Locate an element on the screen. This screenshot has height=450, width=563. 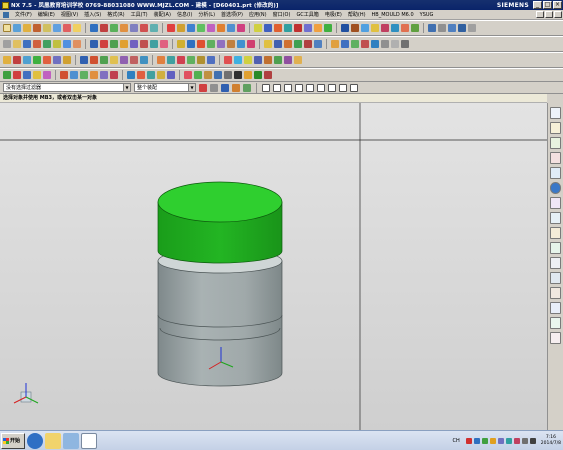
menu-edit: 编辑(E) is located at coordinates (46, 14).